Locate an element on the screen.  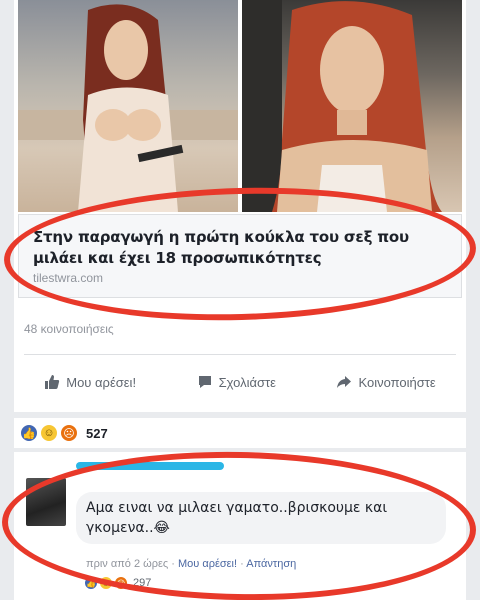
divider is located at coordinates (240, 354).